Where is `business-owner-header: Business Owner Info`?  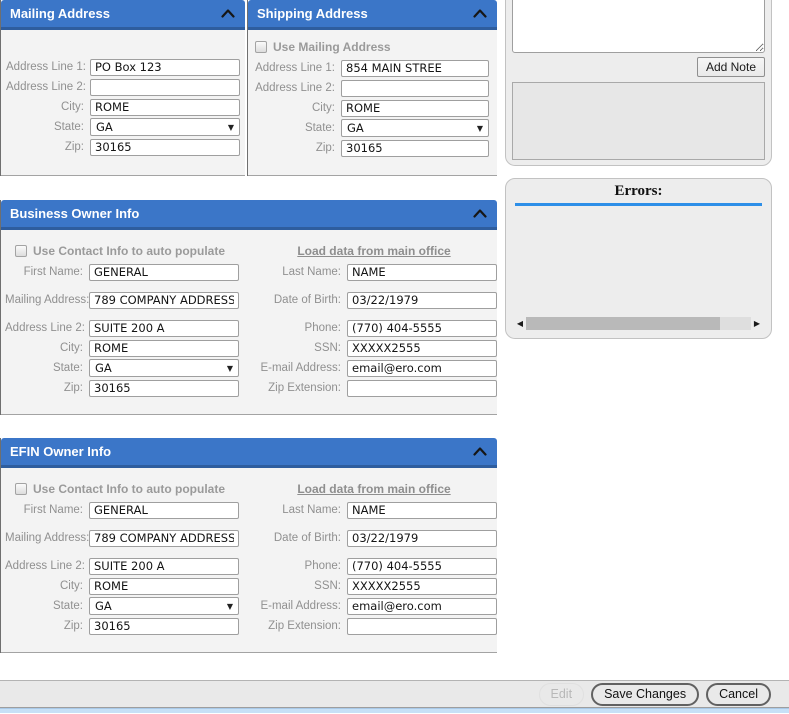
business-owner-header: Business Owner Info is located at coordinates (249, 215).